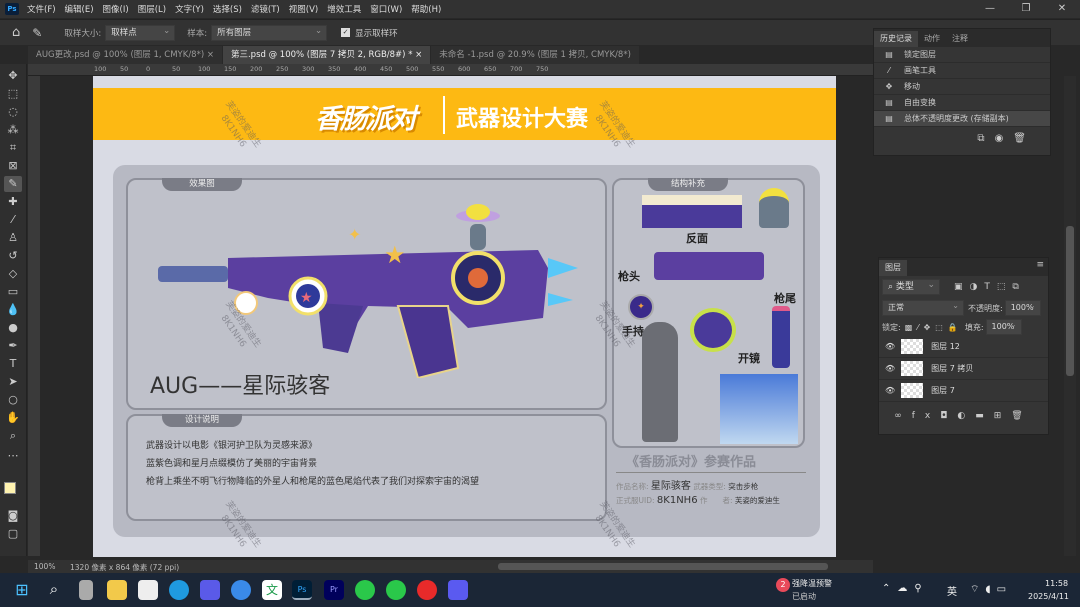 The image size is (1080, 607). What do you see at coordinates (152, 9) in the screenshot?
I see `menu-layer: 图层(L)` at bounding box center [152, 9].